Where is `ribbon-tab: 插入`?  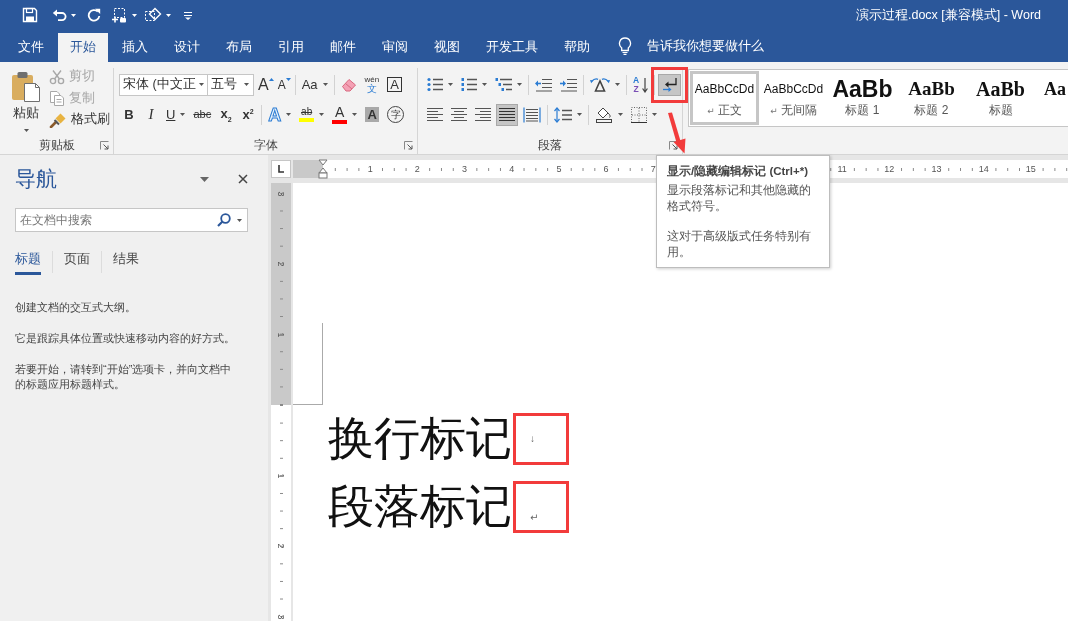
ribbon-tab: 插入 is located at coordinates (135, 47).